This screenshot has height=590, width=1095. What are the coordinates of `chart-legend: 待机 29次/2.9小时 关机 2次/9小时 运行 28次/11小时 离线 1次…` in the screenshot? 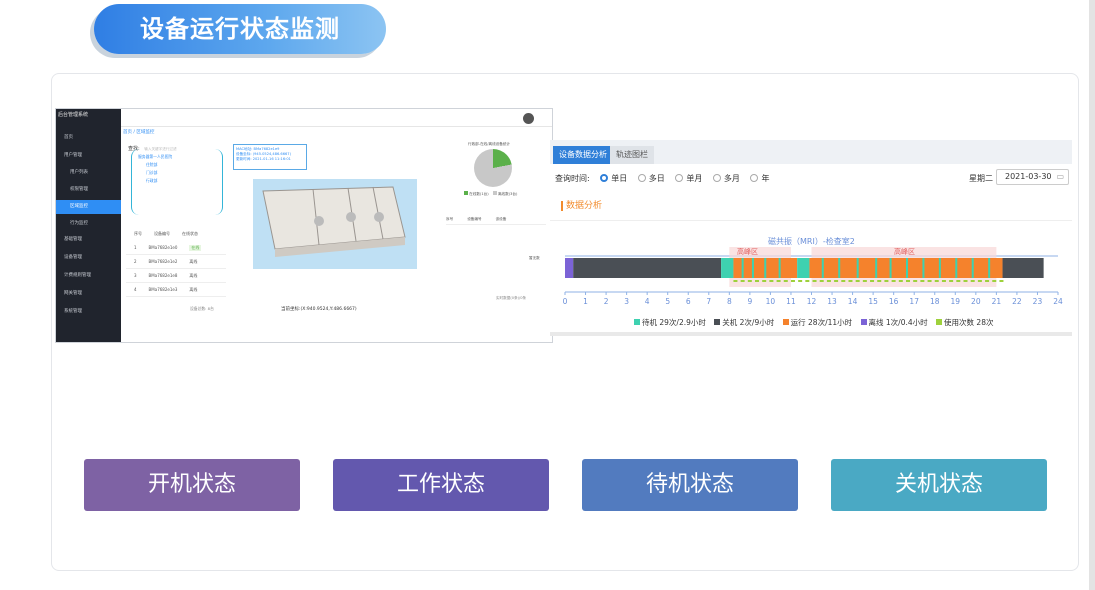 It's located at (810, 322).